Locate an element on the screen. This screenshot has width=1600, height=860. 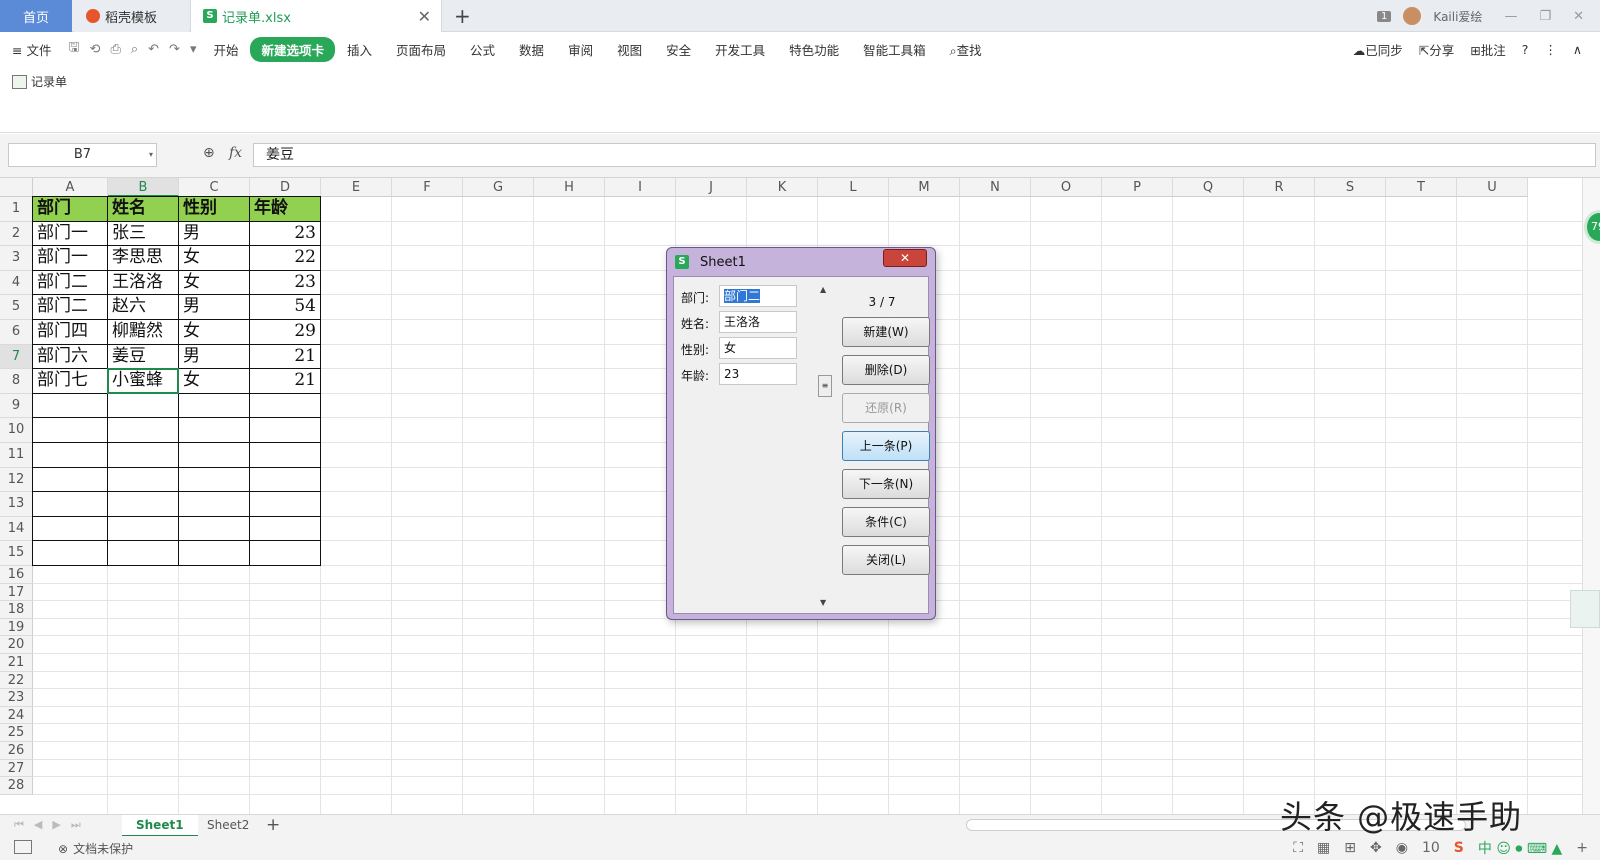
row-header: 20 is located at coordinates (16, 645).